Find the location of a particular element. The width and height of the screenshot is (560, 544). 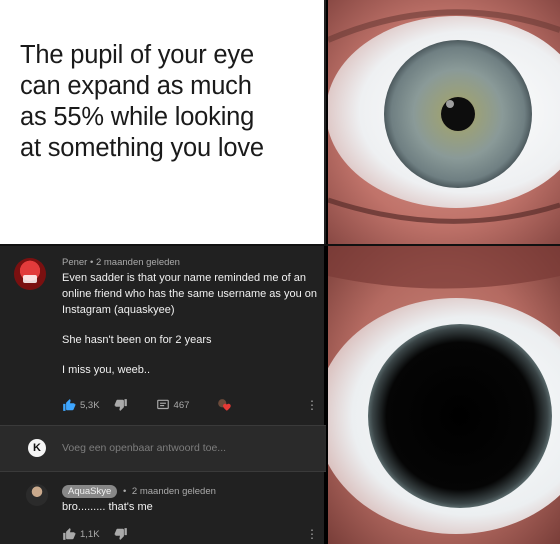

comment-paragraph: I miss you, weeb.. is located at coordinates (106, 370).